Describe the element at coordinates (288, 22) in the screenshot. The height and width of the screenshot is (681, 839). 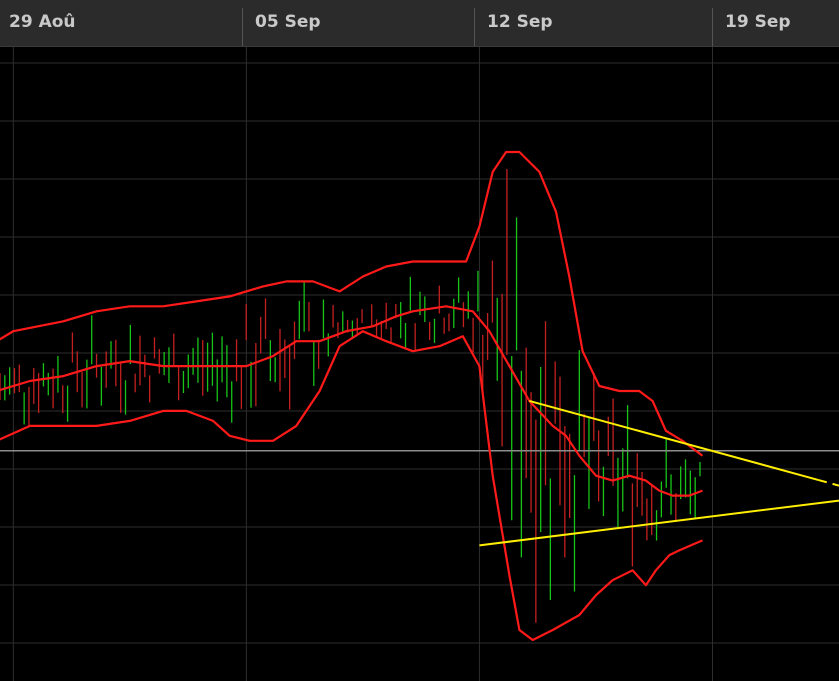
I see `x-tick-label: 05 Sep` at that location.